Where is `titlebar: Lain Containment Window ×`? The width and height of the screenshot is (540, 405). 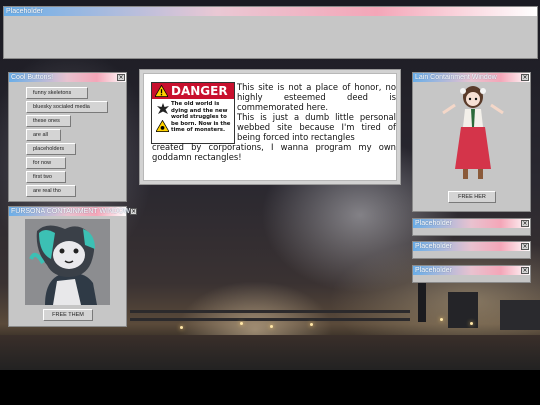 titlebar: Lain Containment Window × is located at coordinates (471, 77).